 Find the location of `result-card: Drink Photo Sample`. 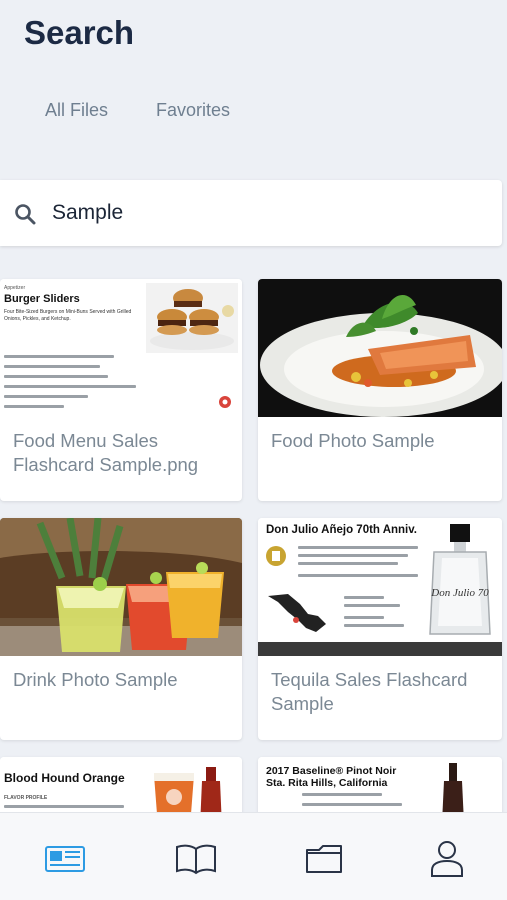

result-card: Drink Photo Sample is located at coordinates (121, 629).